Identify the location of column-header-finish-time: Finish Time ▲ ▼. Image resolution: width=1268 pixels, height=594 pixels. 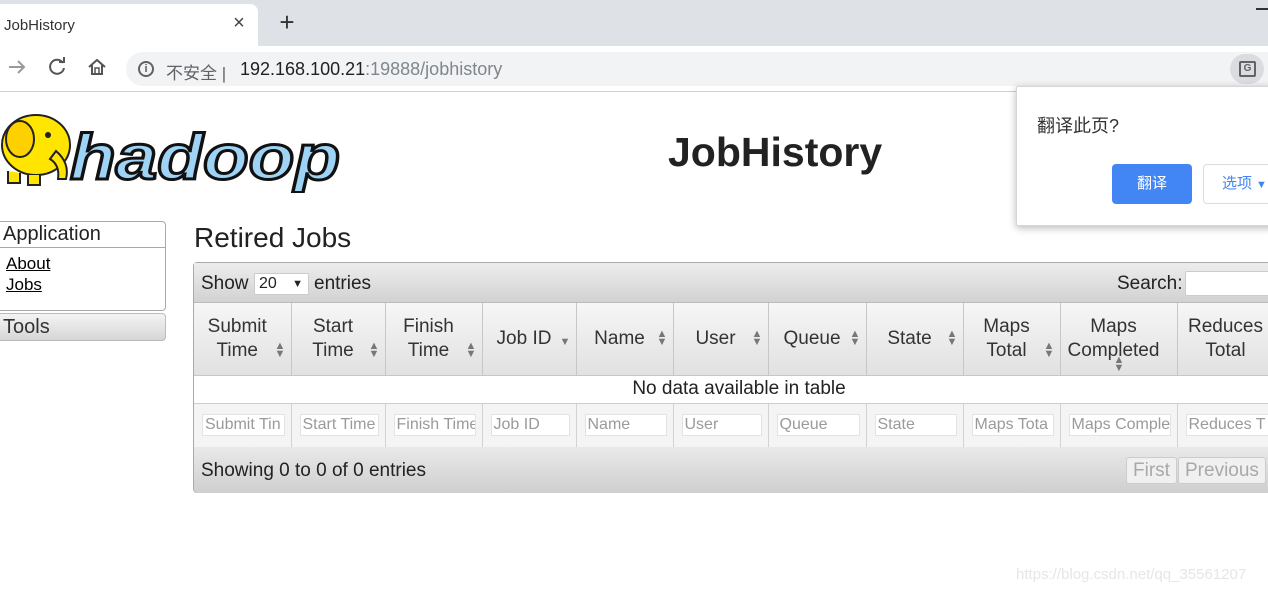
(434, 339).